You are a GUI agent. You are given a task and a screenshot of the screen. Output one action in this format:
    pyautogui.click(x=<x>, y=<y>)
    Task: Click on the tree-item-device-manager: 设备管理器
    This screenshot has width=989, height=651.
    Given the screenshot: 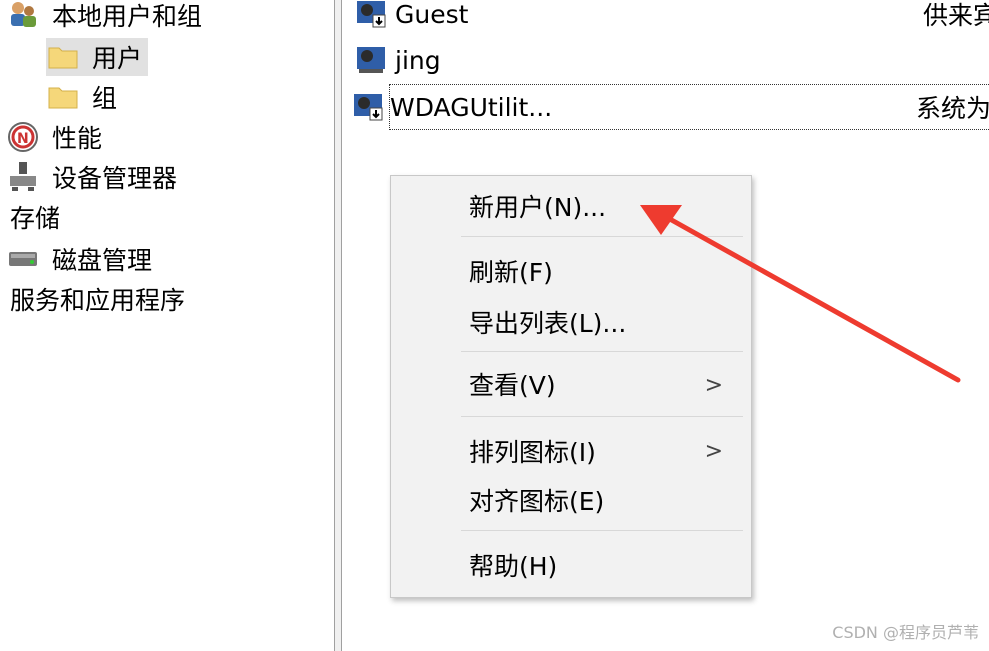 What is the action you would take?
    pyautogui.click(x=91, y=177)
    